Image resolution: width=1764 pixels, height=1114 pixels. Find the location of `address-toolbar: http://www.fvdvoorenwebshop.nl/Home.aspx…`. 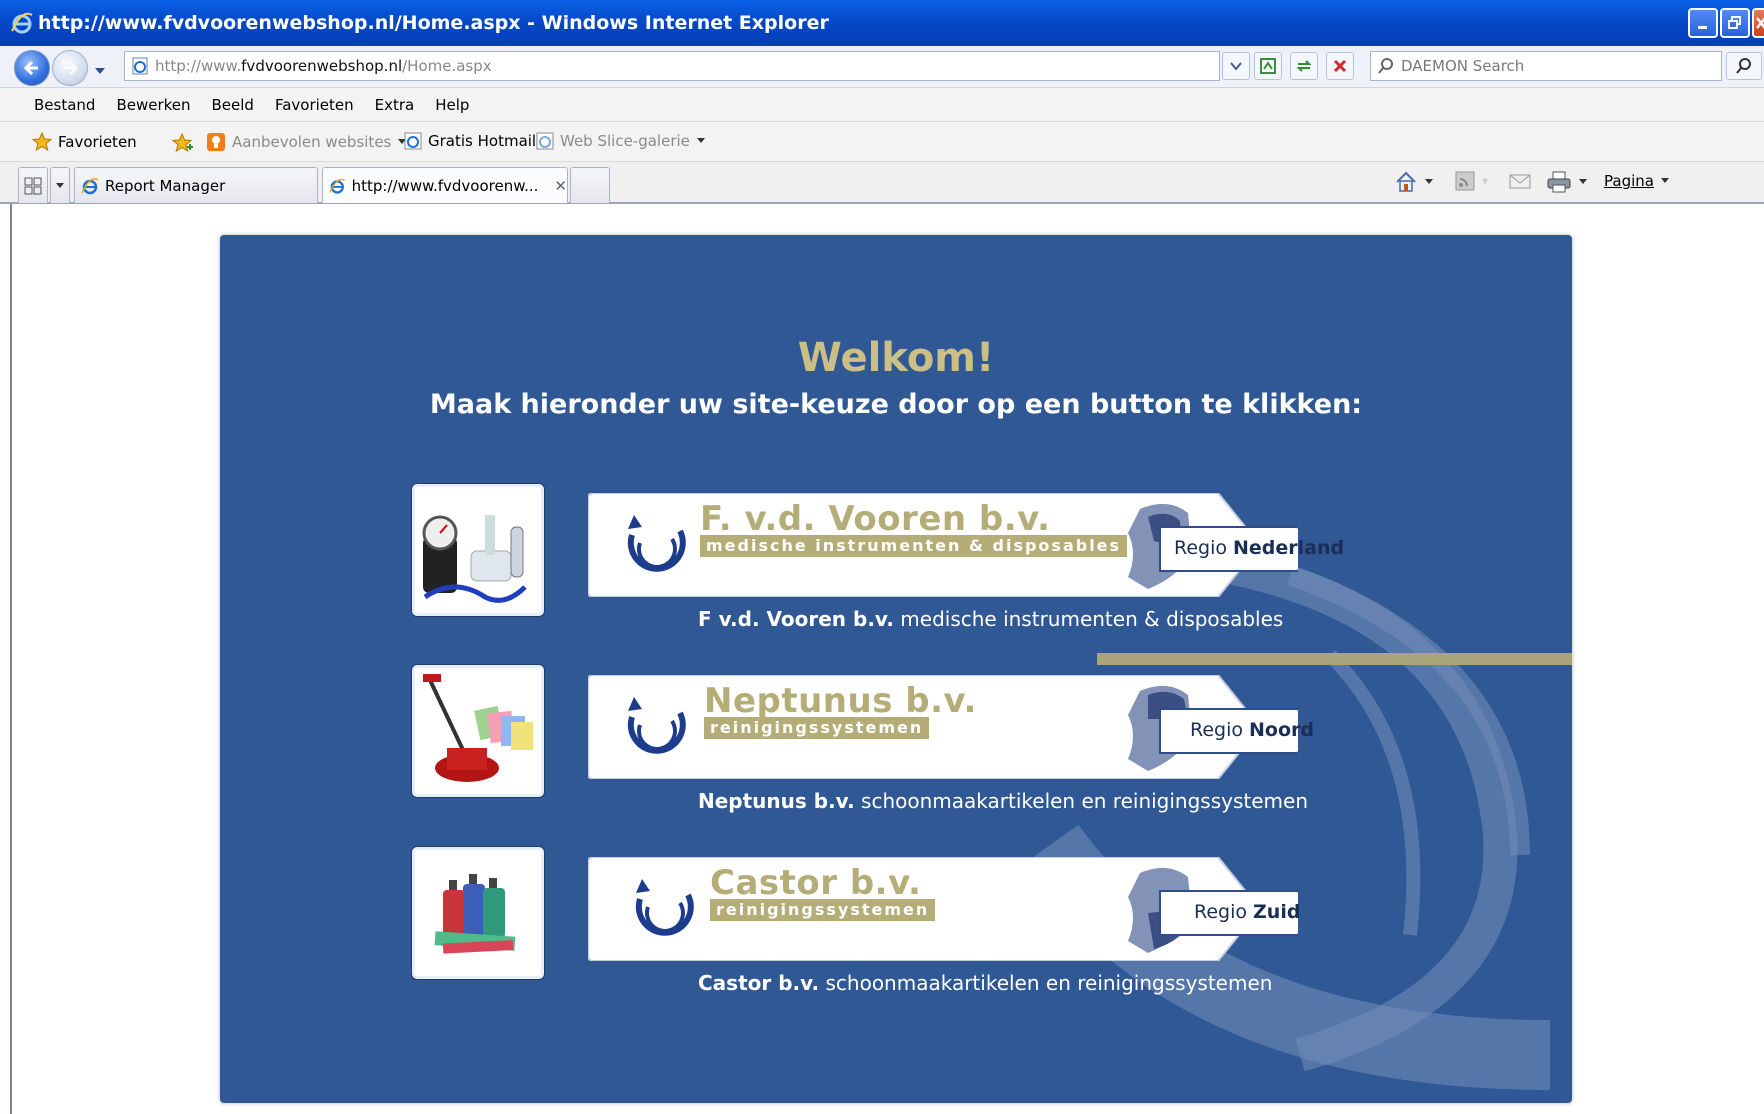

address-toolbar: http://www.fvdvoorenwebshop.nl/Home.aspx… is located at coordinates (882, 67).